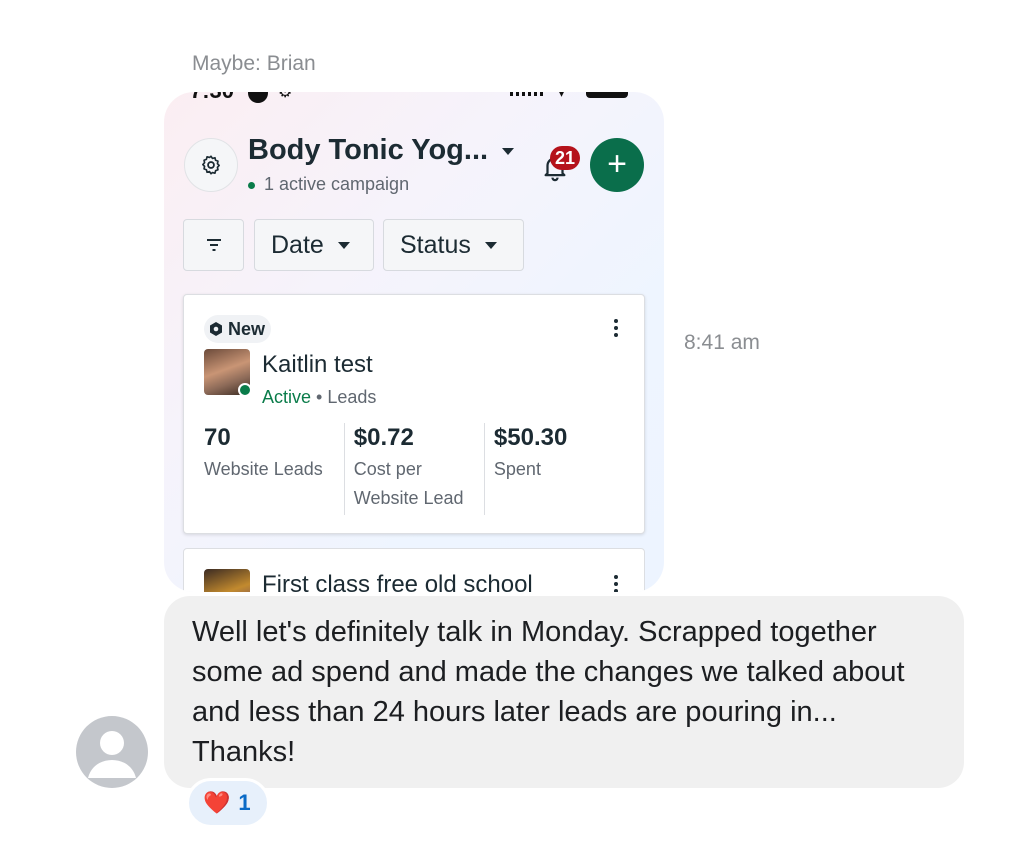 The height and width of the screenshot is (862, 1014). Describe the element at coordinates (352, 397) in the screenshot. I see `campaign-type: Leads` at that location.